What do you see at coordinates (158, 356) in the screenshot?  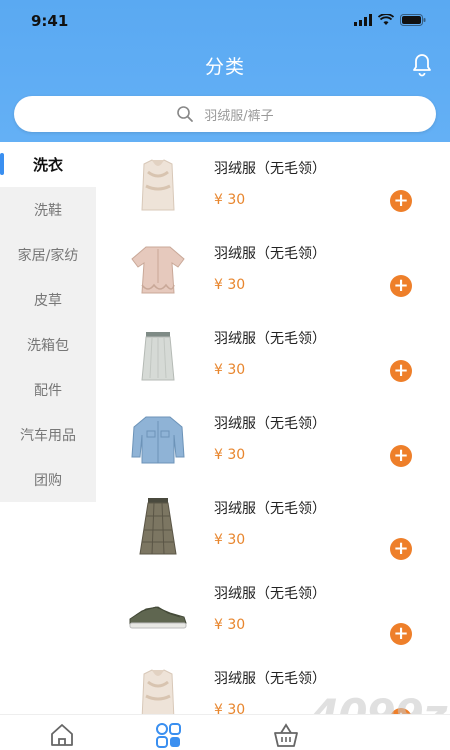 I see `skirt-image` at bounding box center [158, 356].